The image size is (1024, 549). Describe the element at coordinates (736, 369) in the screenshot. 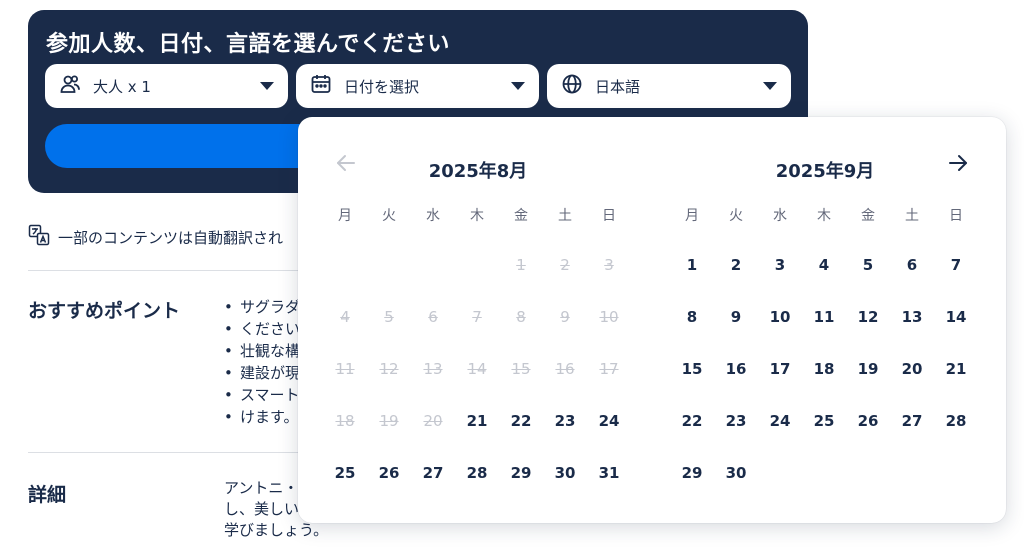

I see `calendar-day: 16` at that location.